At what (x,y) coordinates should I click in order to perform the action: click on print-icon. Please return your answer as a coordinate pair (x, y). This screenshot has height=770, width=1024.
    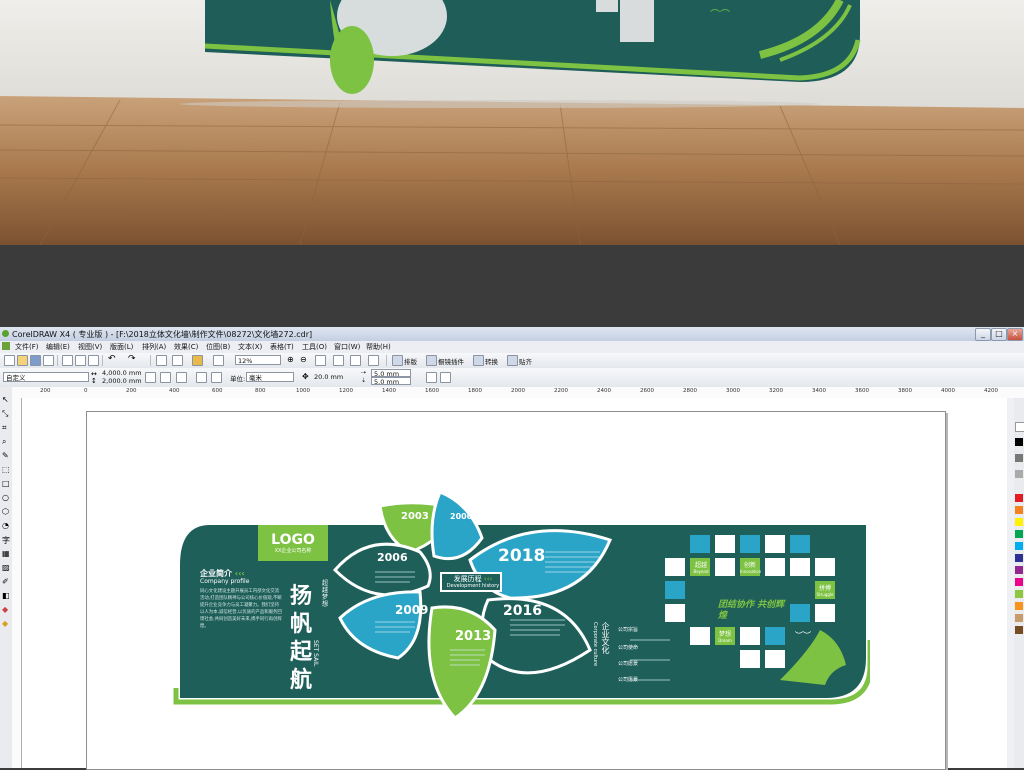
    Looking at the image, I should click on (48, 360).